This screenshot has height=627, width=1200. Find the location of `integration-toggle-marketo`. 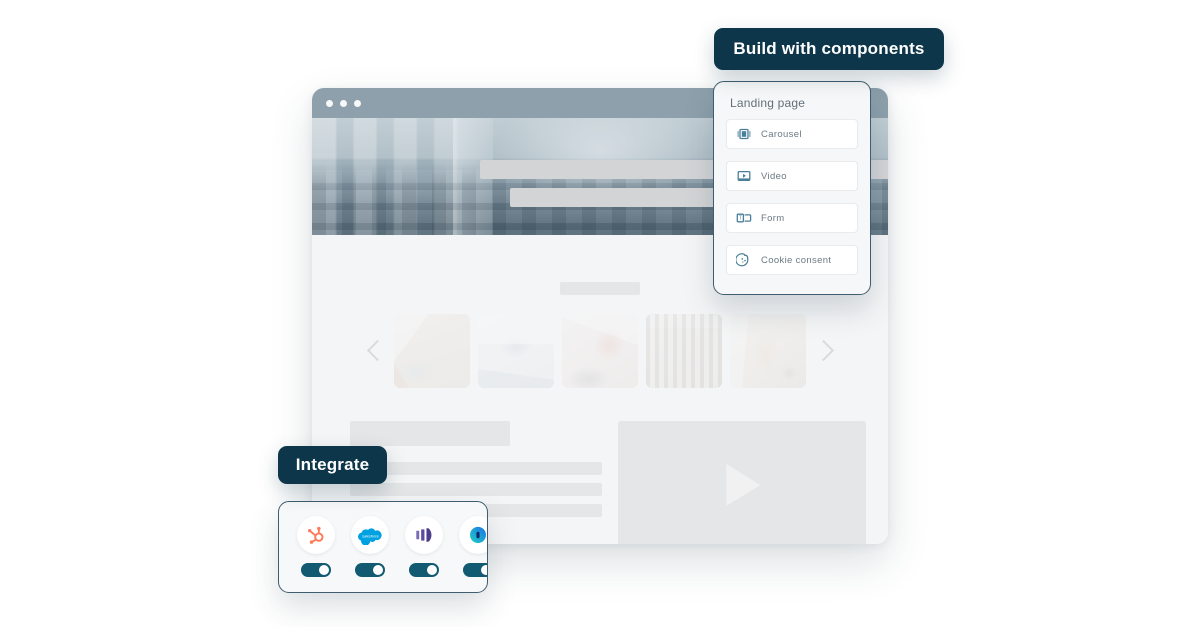

integration-toggle-marketo is located at coordinates (424, 570).